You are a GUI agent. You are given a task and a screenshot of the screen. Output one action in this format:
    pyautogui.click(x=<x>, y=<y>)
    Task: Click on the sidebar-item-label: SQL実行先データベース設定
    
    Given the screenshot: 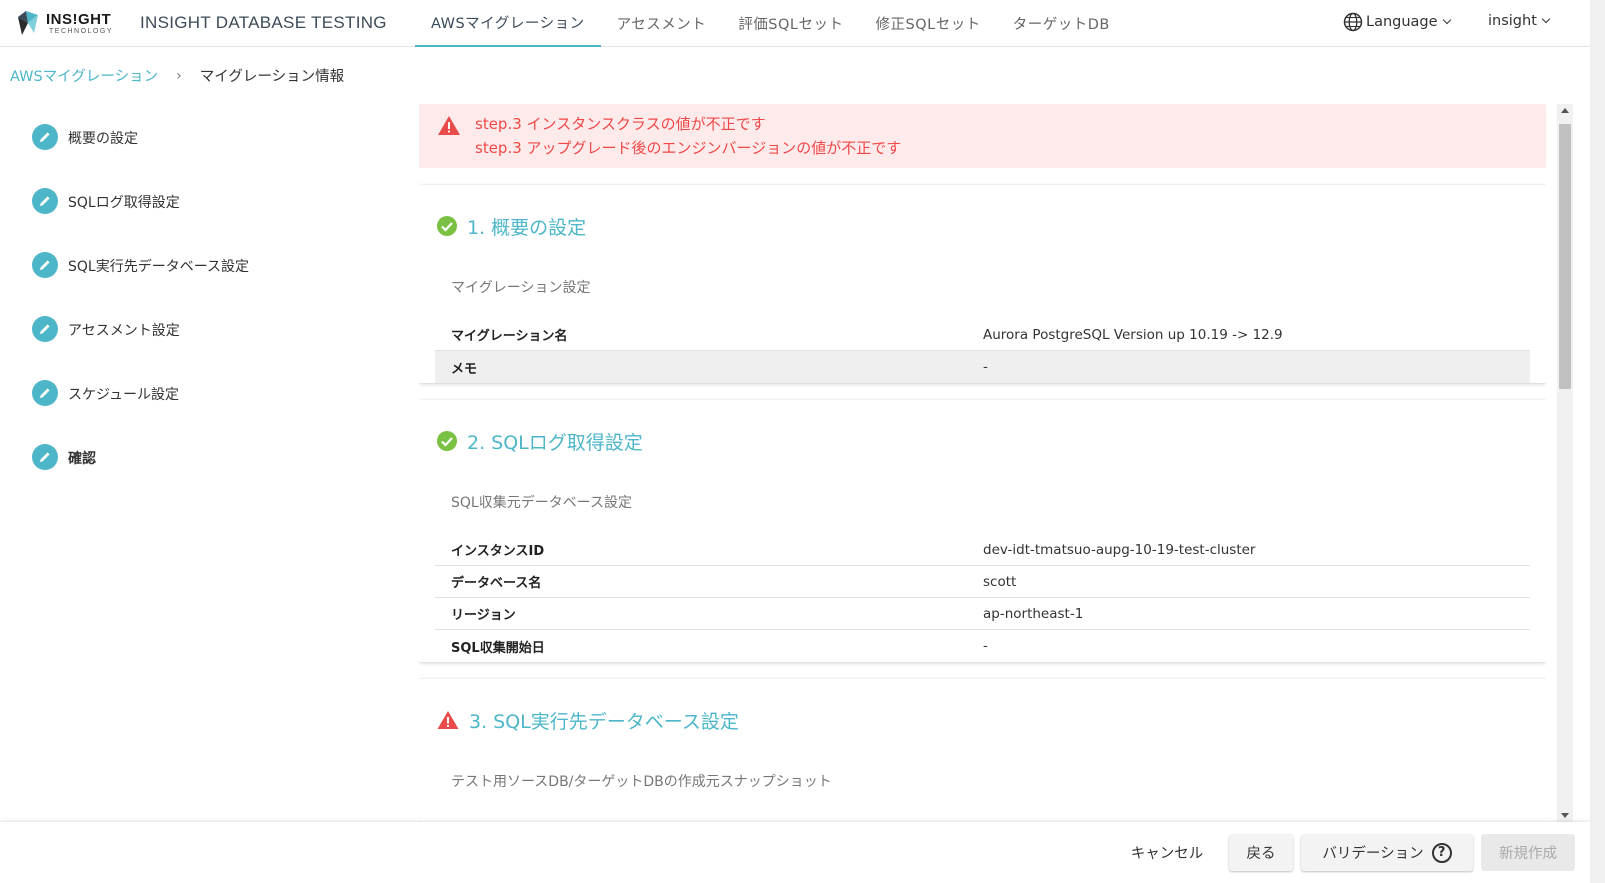 What is the action you would take?
    pyautogui.click(x=159, y=267)
    